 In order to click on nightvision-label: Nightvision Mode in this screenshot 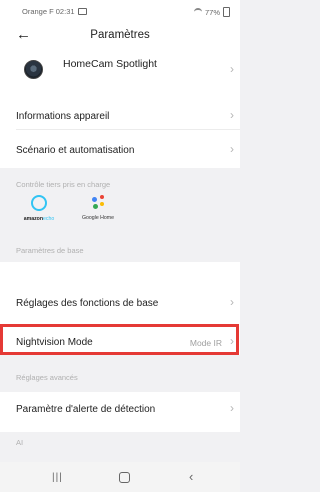, I will do `click(54, 342)`.